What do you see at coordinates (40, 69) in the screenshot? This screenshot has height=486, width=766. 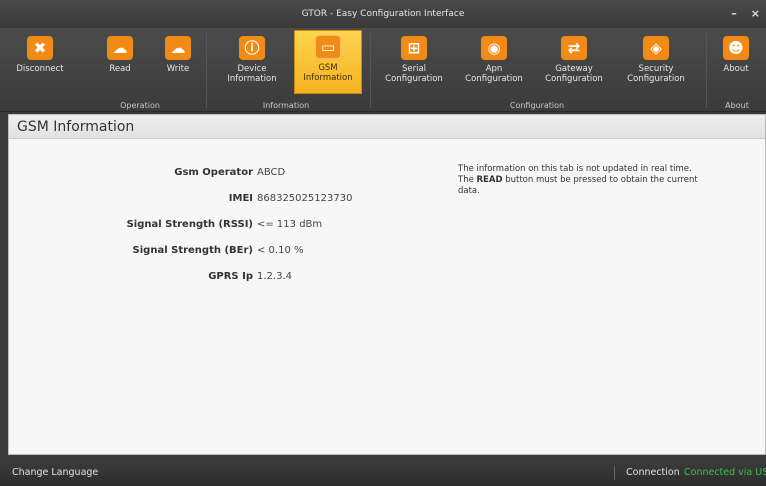 I see `disconnect-label: Disconnect` at bounding box center [40, 69].